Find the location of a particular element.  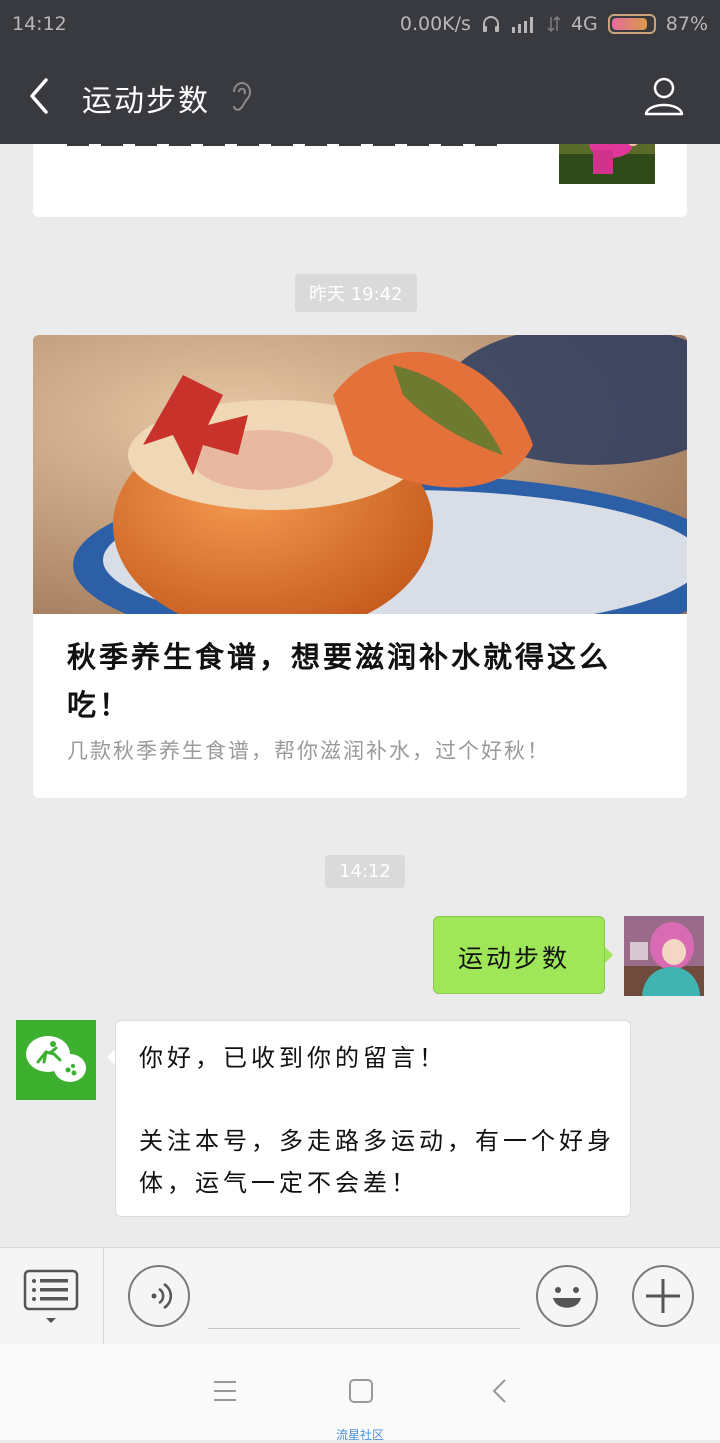

network-type: 4G is located at coordinates (584, 24).